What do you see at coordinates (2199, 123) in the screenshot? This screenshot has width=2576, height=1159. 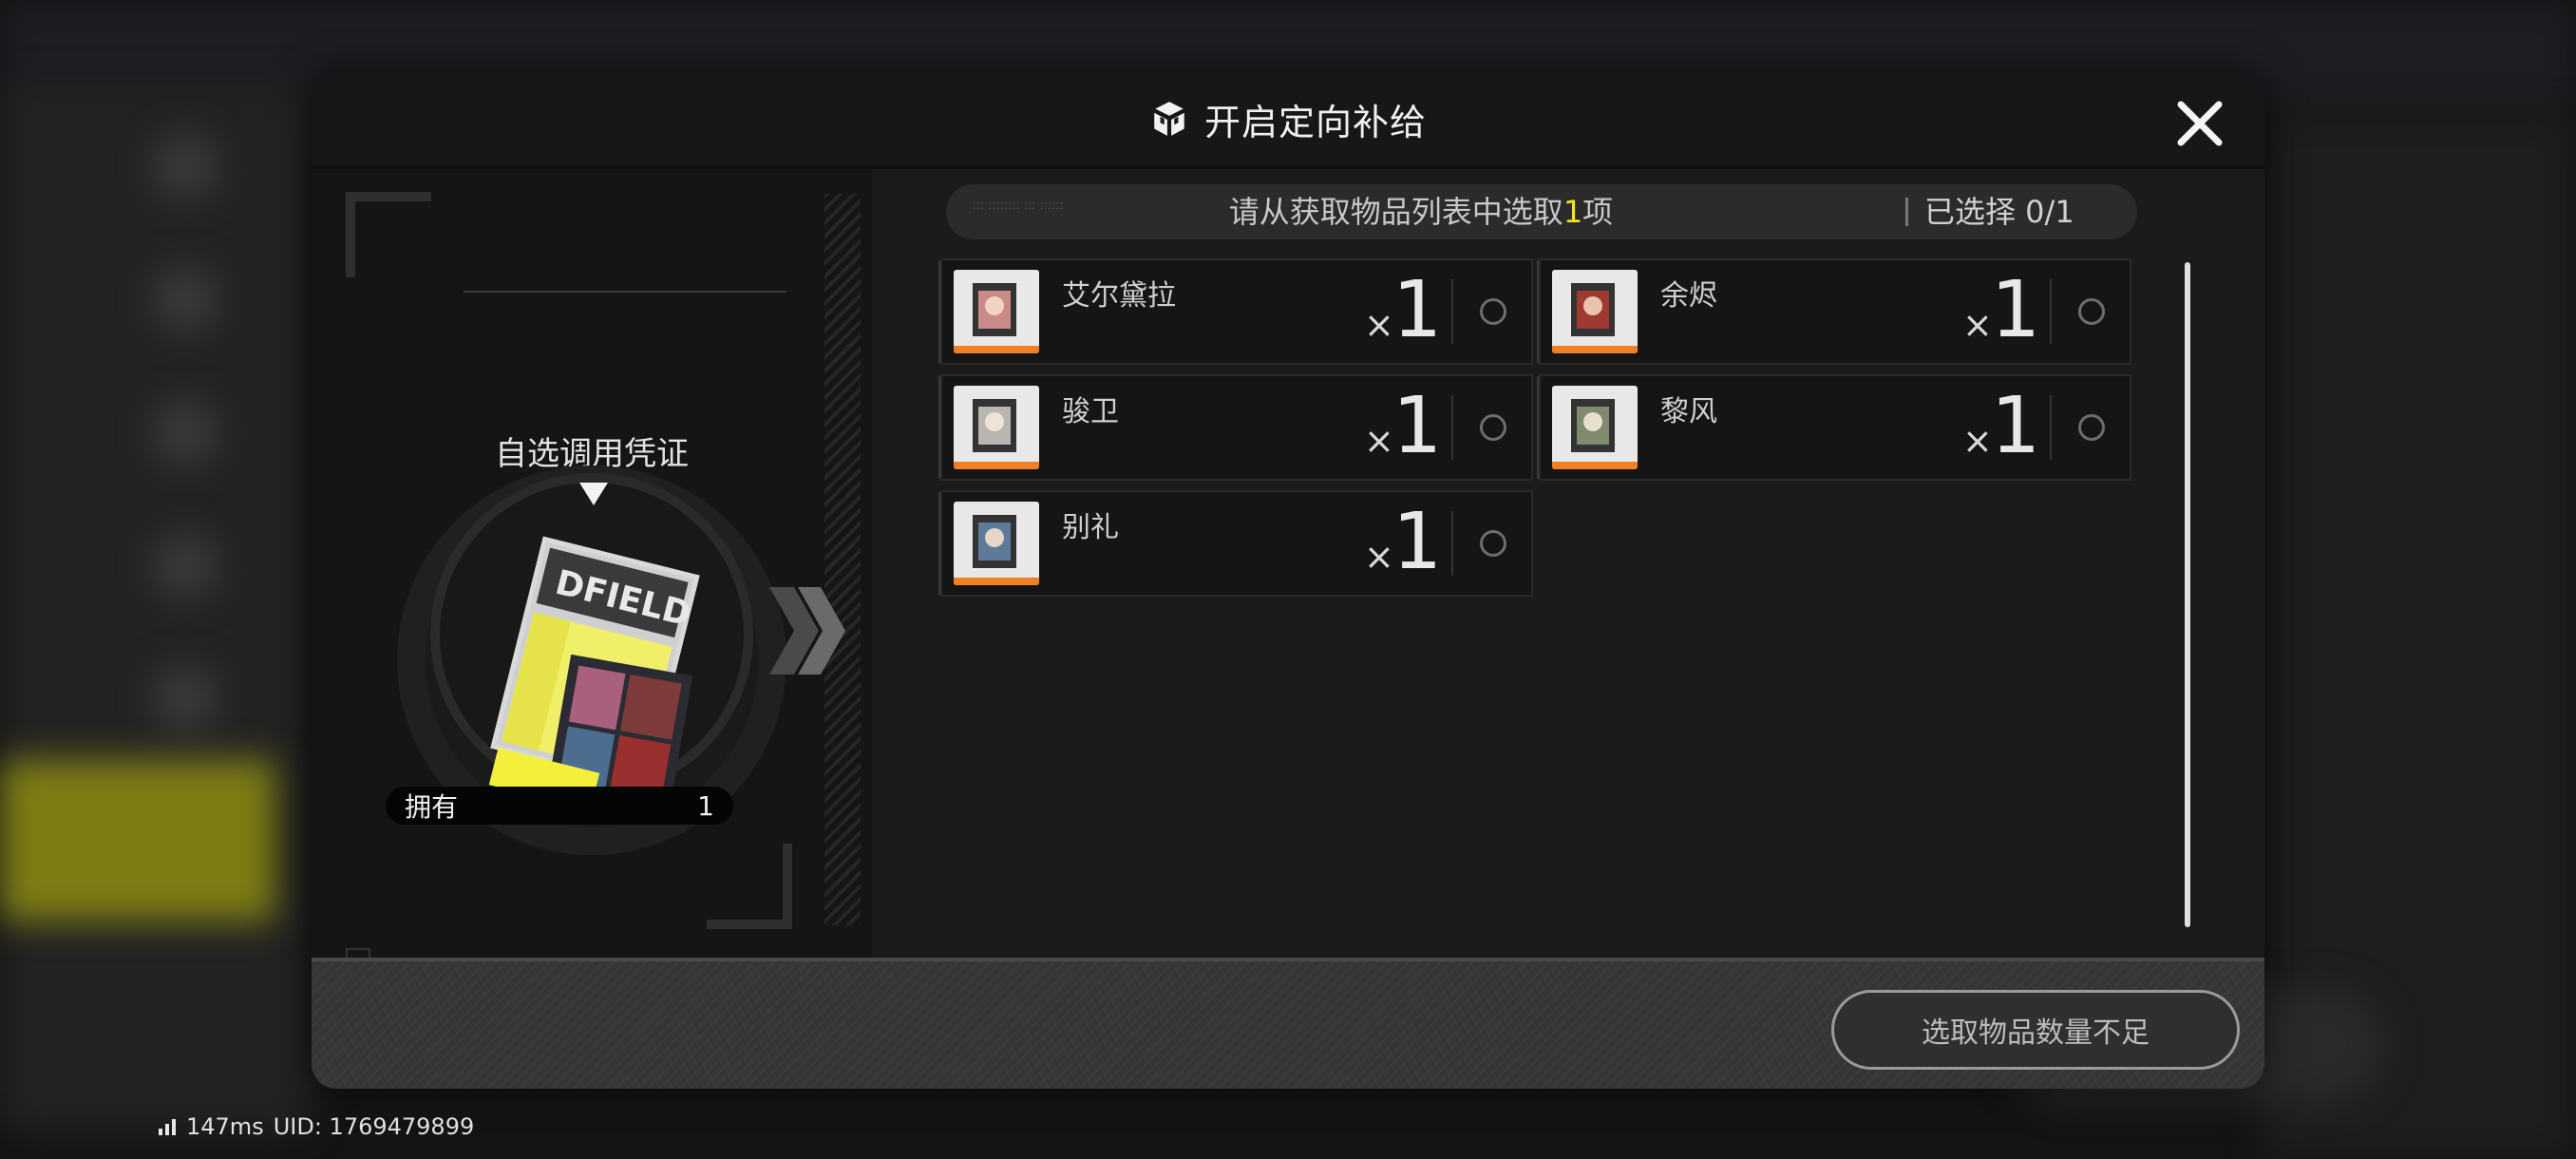 I see `close-icon` at bounding box center [2199, 123].